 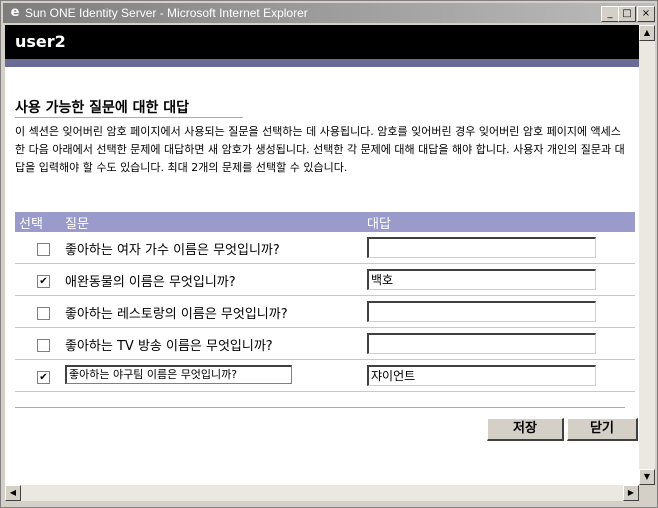 I want to click on close-button: 닫기, so click(x=602, y=429).